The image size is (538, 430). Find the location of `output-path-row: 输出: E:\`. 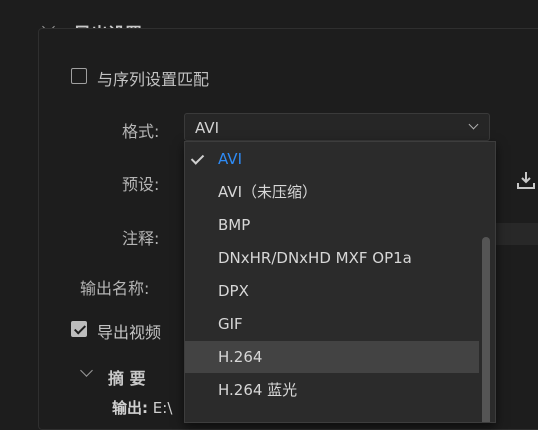

output-path-row: 输出: E:\ is located at coordinates (142, 407).